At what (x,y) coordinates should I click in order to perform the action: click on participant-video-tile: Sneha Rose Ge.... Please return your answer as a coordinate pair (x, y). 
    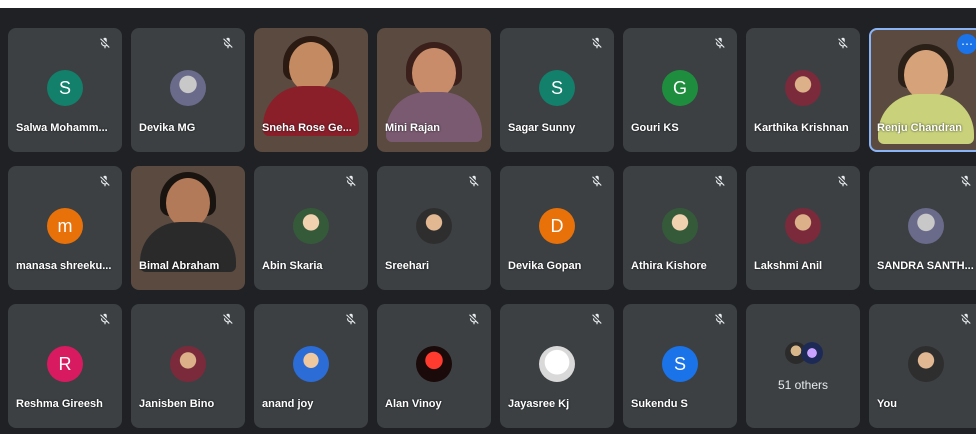
    Looking at the image, I should click on (311, 90).